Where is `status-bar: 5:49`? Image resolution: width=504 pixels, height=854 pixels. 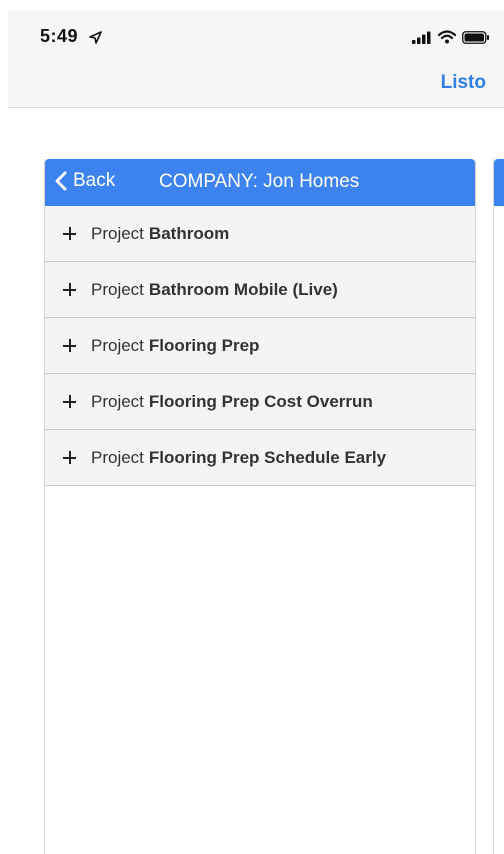 status-bar: 5:49 is located at coordinates (256, 35).